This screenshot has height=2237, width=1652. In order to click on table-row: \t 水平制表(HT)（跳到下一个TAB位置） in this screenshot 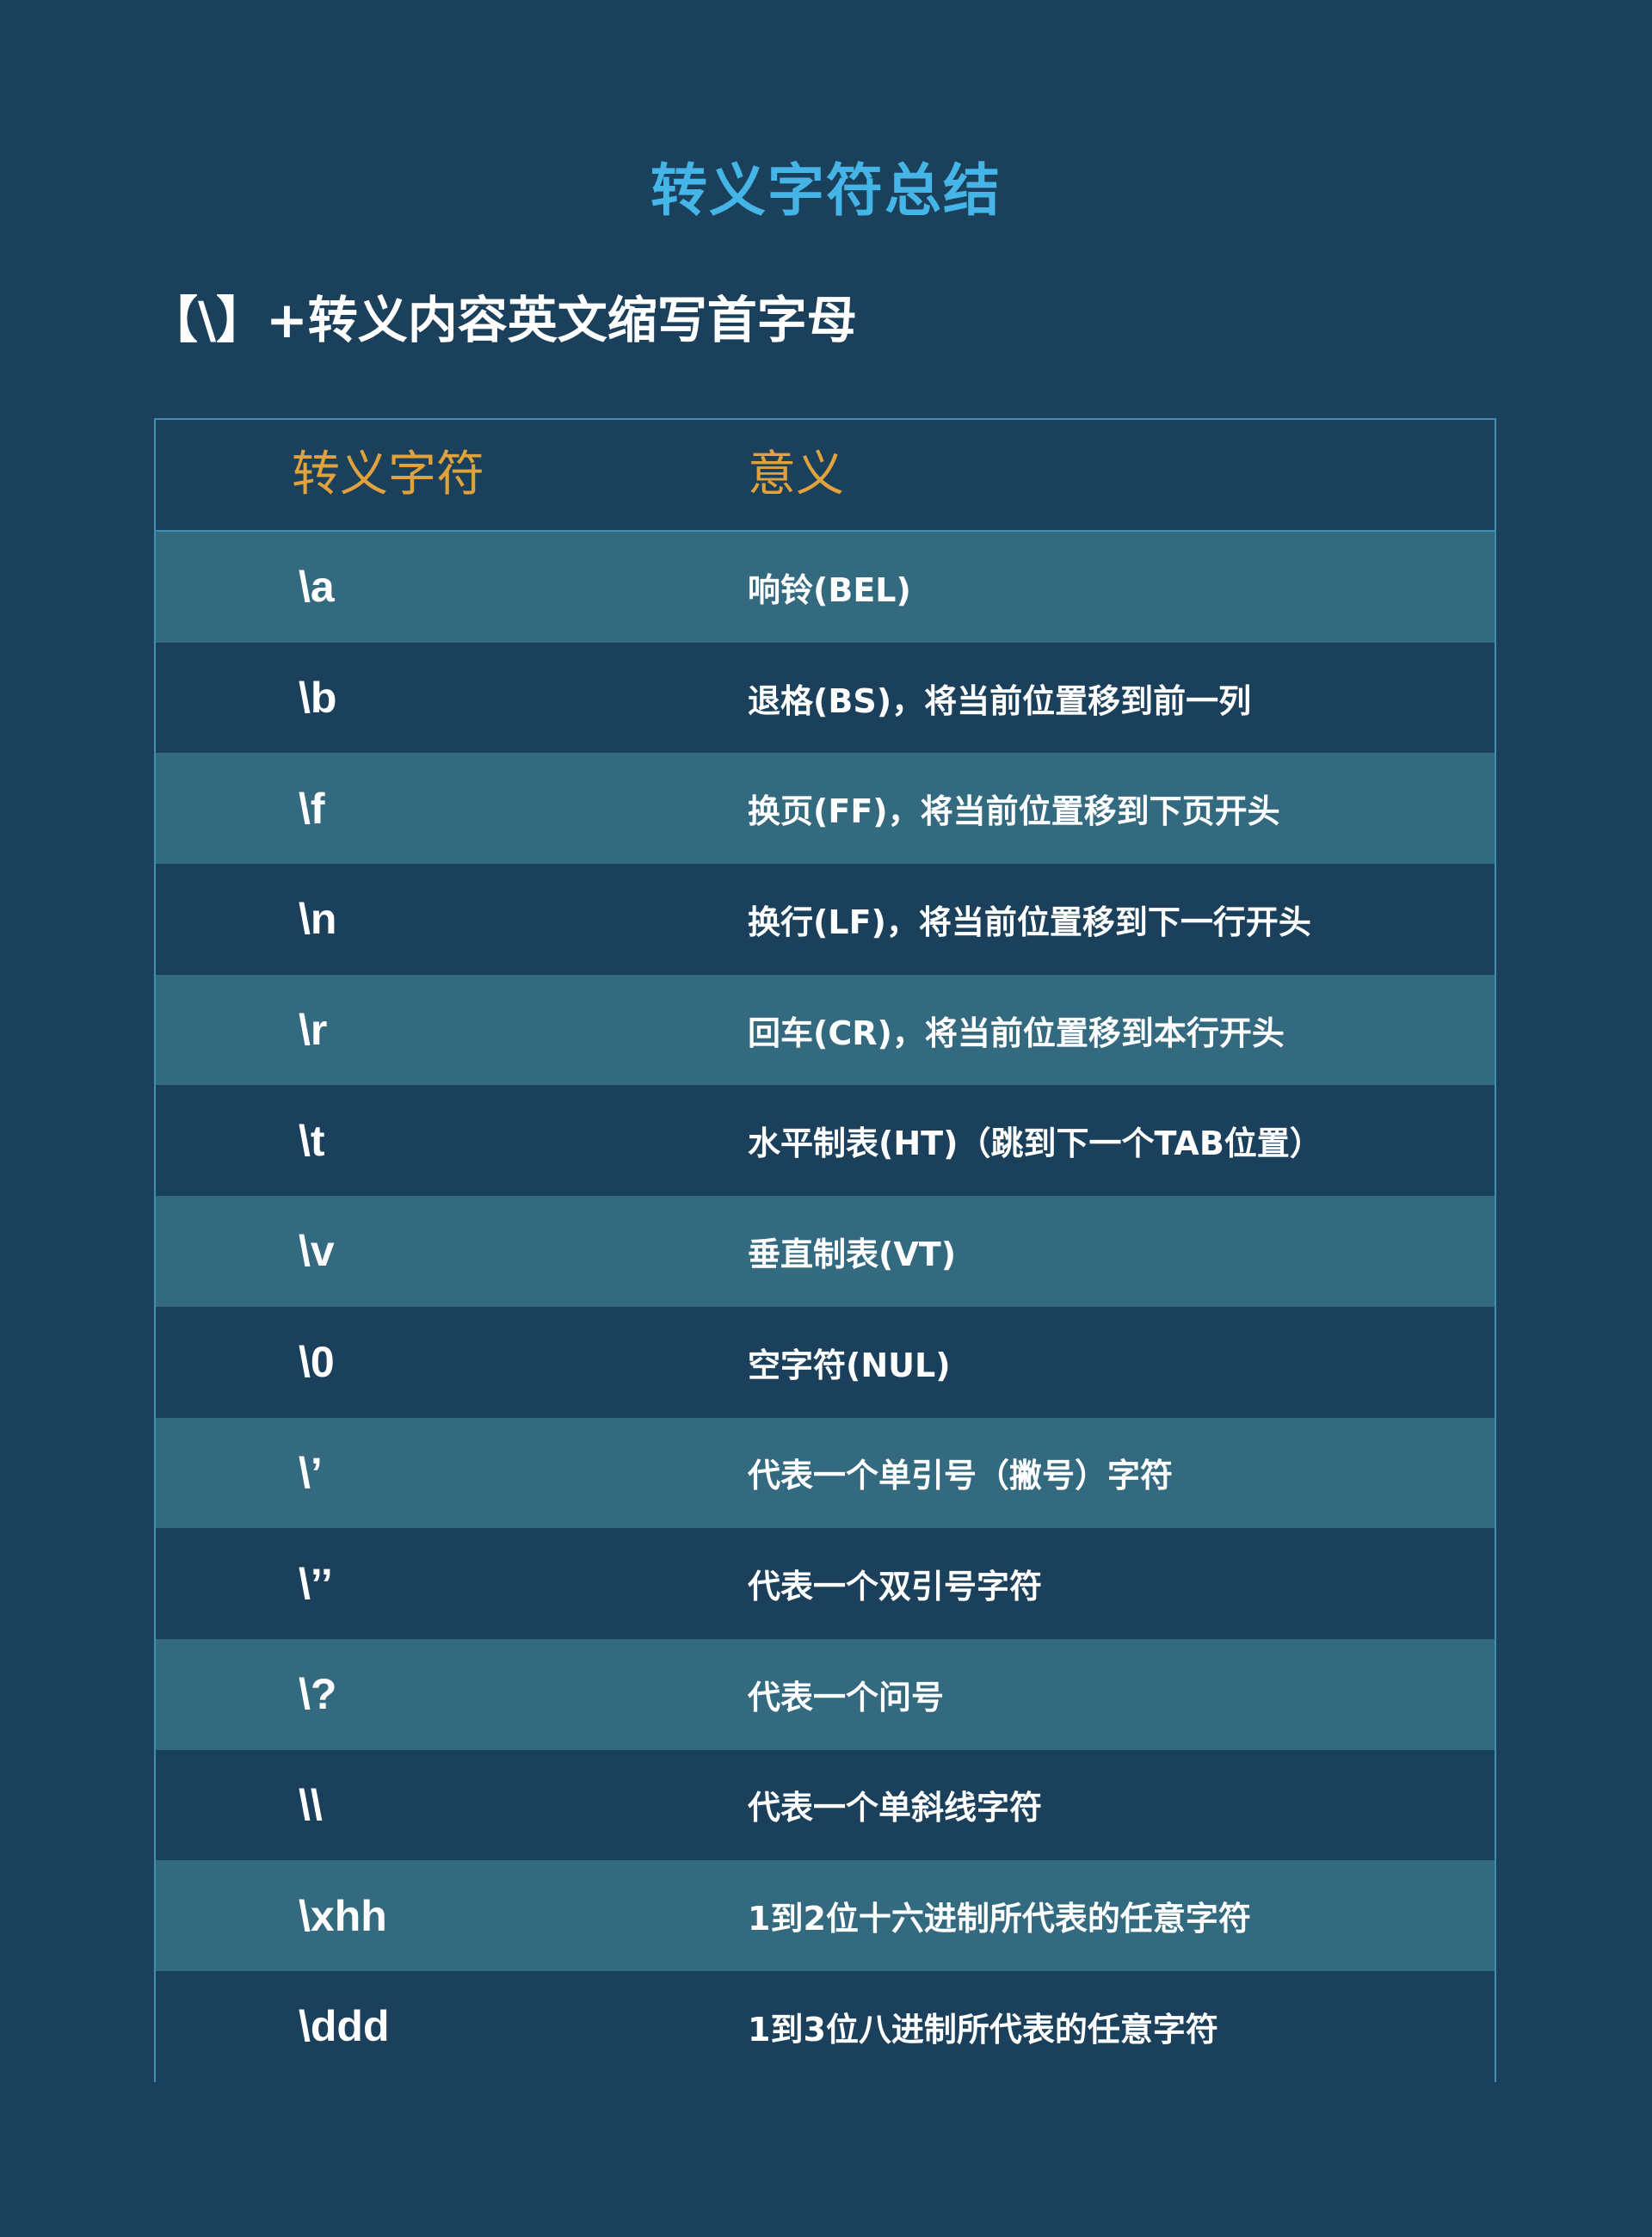, I will do `click(825, 1141)`.